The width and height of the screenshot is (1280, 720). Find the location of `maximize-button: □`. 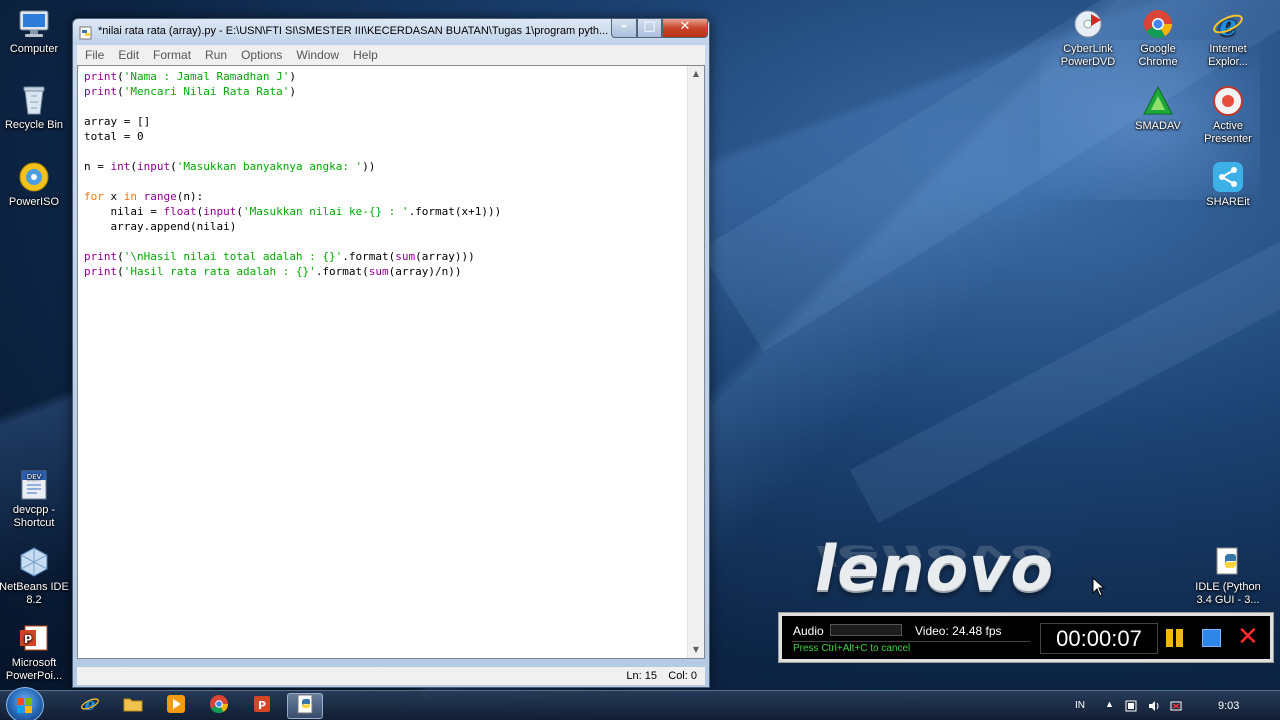

maximize-button: □ is located at coordinates (649, 28).